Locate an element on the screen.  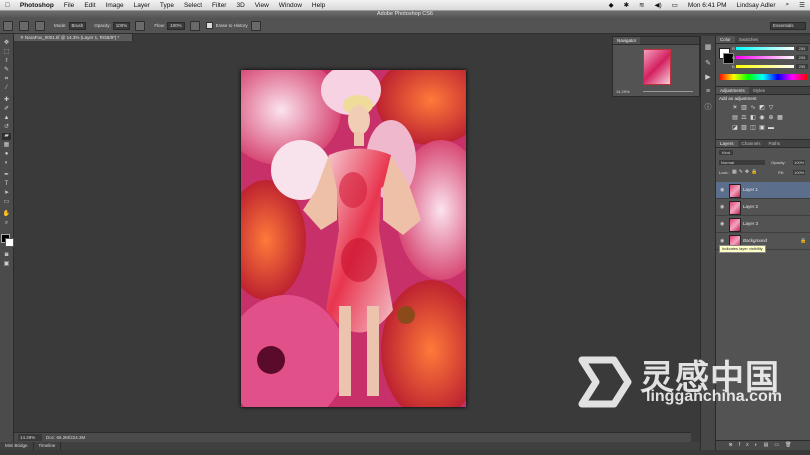
layer-row-layer-3: ◉ Layer 3 is located at coordinates (763, 224).